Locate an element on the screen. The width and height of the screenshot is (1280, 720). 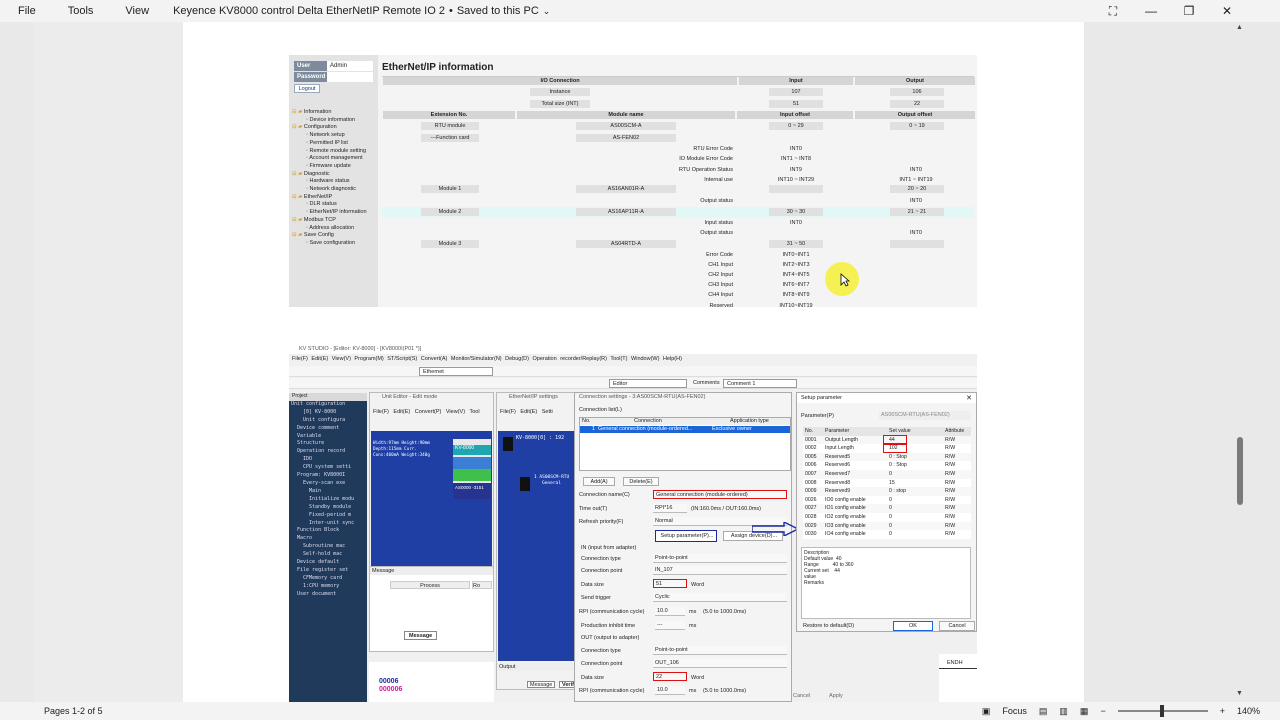
param-select: AS00SCM-RTU(AS-FEN02) is located at coordinates (925, 415).